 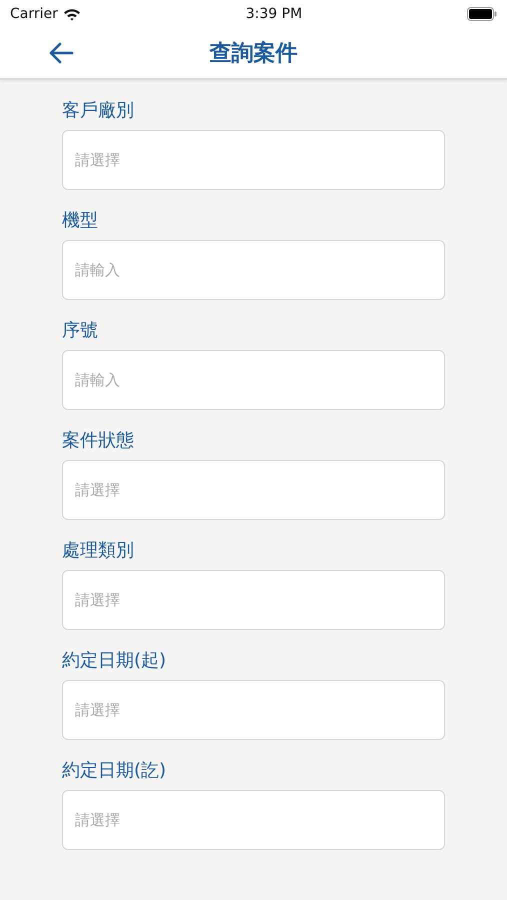 I want to click on page-title: 查詢案件, so click(x=254, y=54).